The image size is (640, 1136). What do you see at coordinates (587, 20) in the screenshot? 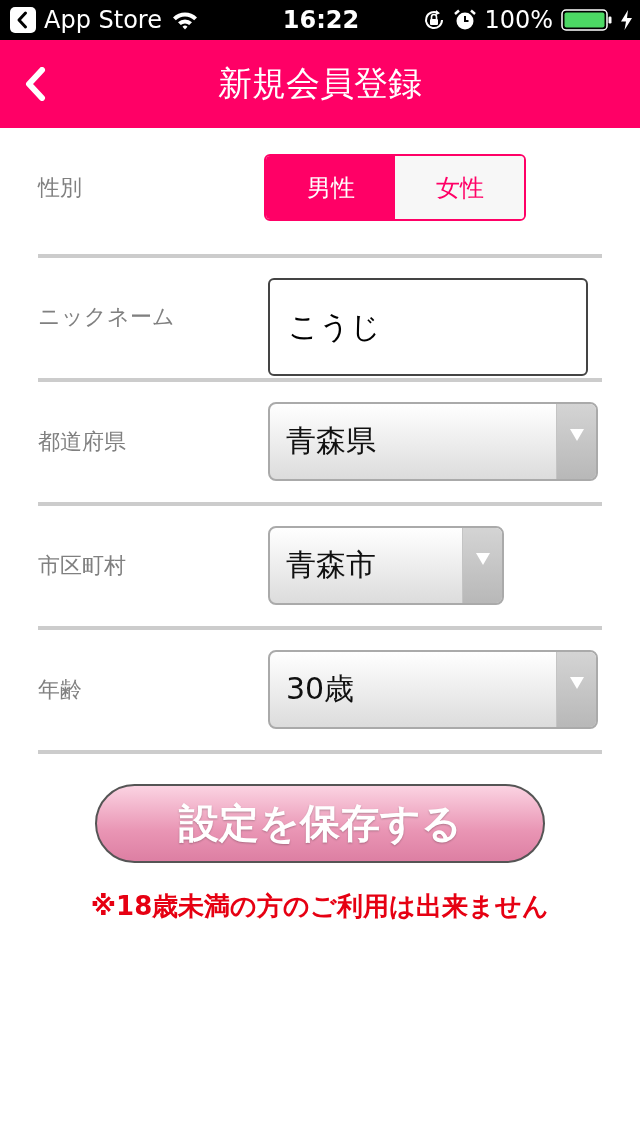
I see `battery-icon` at bounding box center [587, 20].